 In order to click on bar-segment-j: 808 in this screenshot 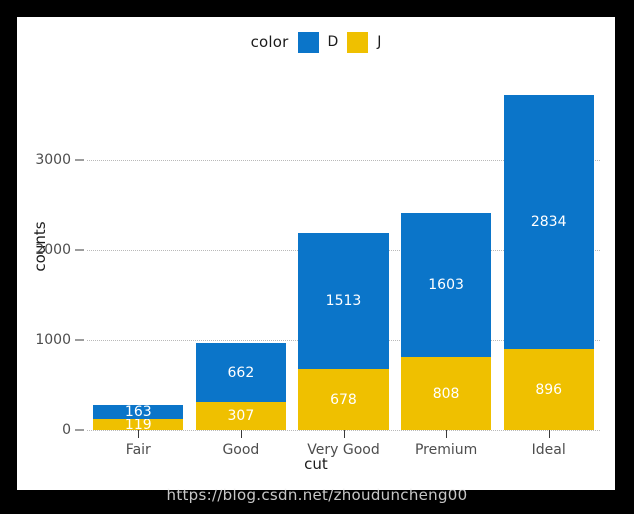, I will do `click(446, 393)`.